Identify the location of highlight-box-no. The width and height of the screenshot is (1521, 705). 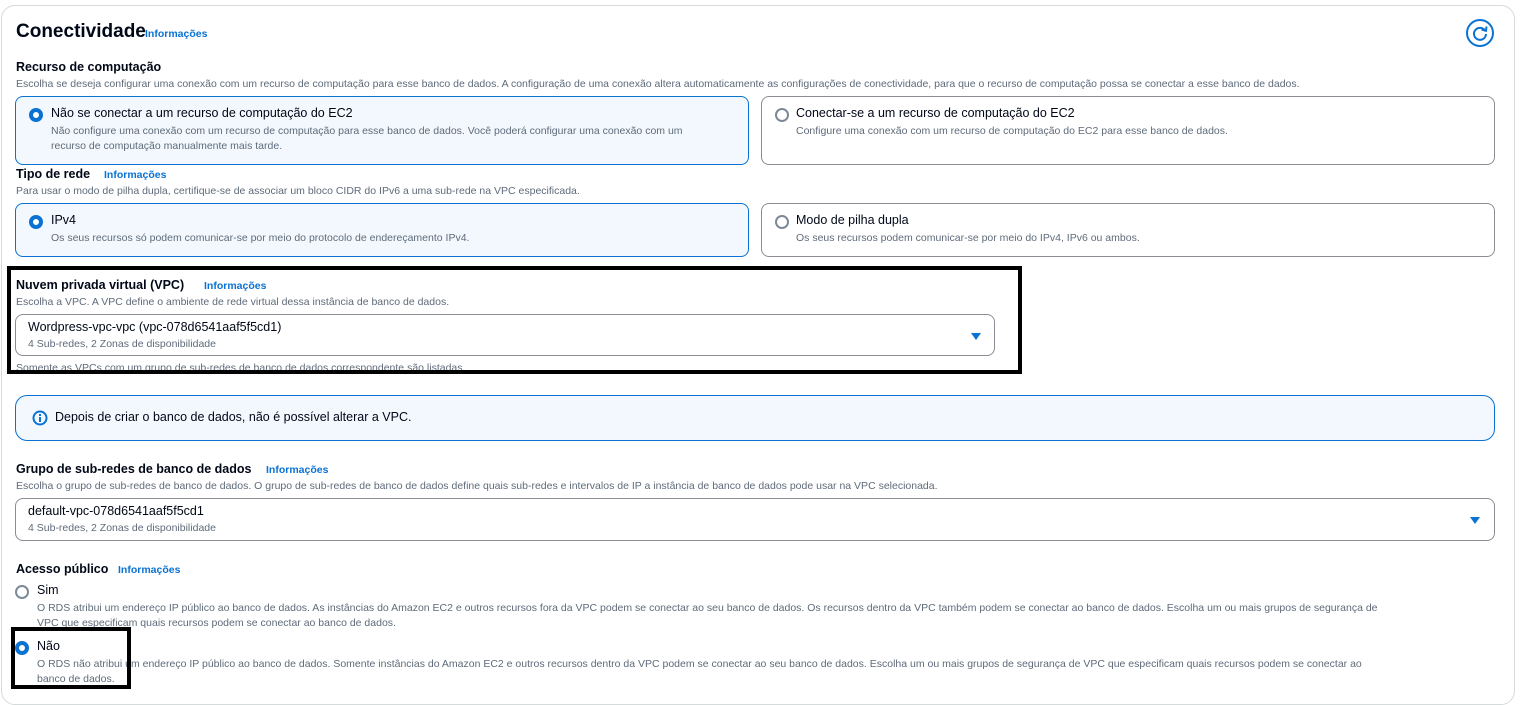
(71, 658).